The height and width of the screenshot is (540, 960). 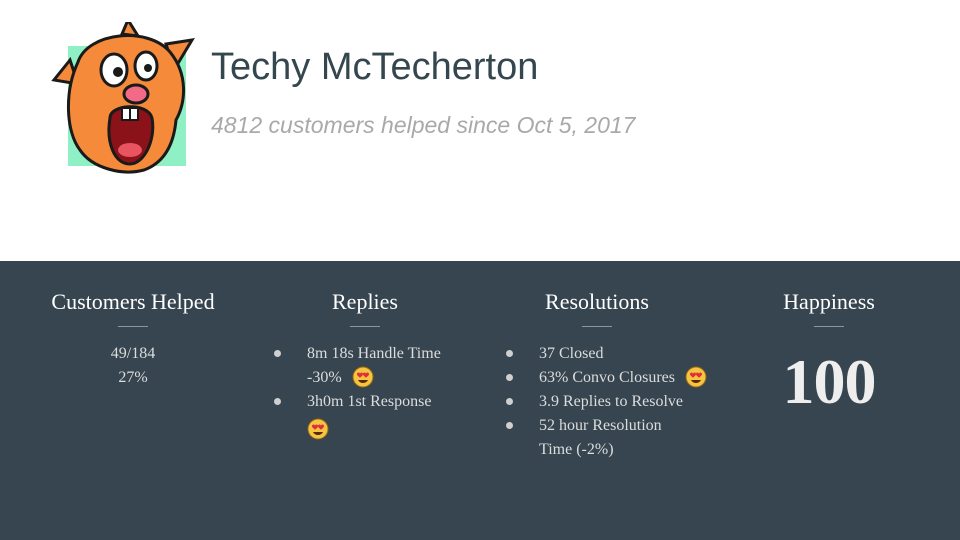 What do you see at coordinates (576, 449) in the screenshot?
I see `resolution-time-change: Time (-2%)` at bounding box center [576, 449].